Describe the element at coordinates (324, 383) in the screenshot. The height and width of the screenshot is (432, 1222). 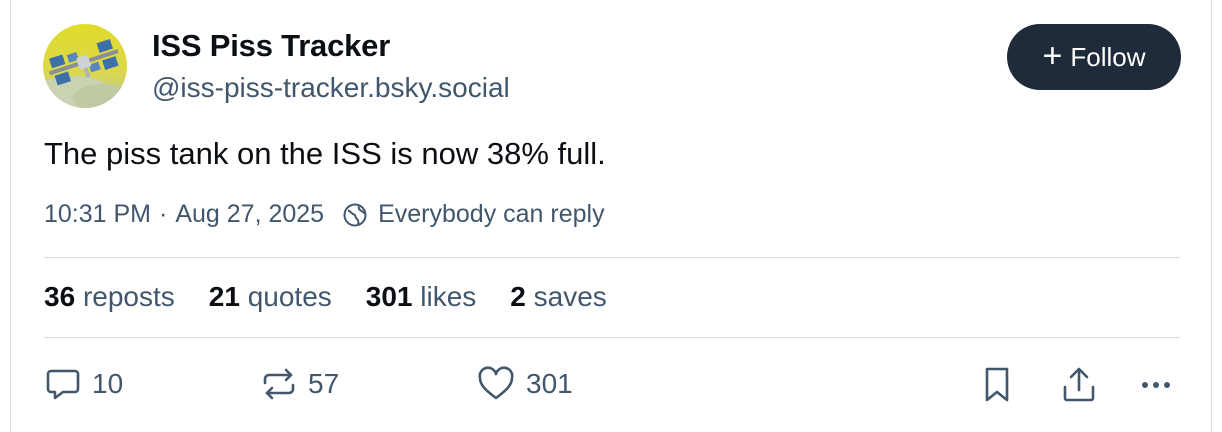
I see `repost-count: 57` at that location.